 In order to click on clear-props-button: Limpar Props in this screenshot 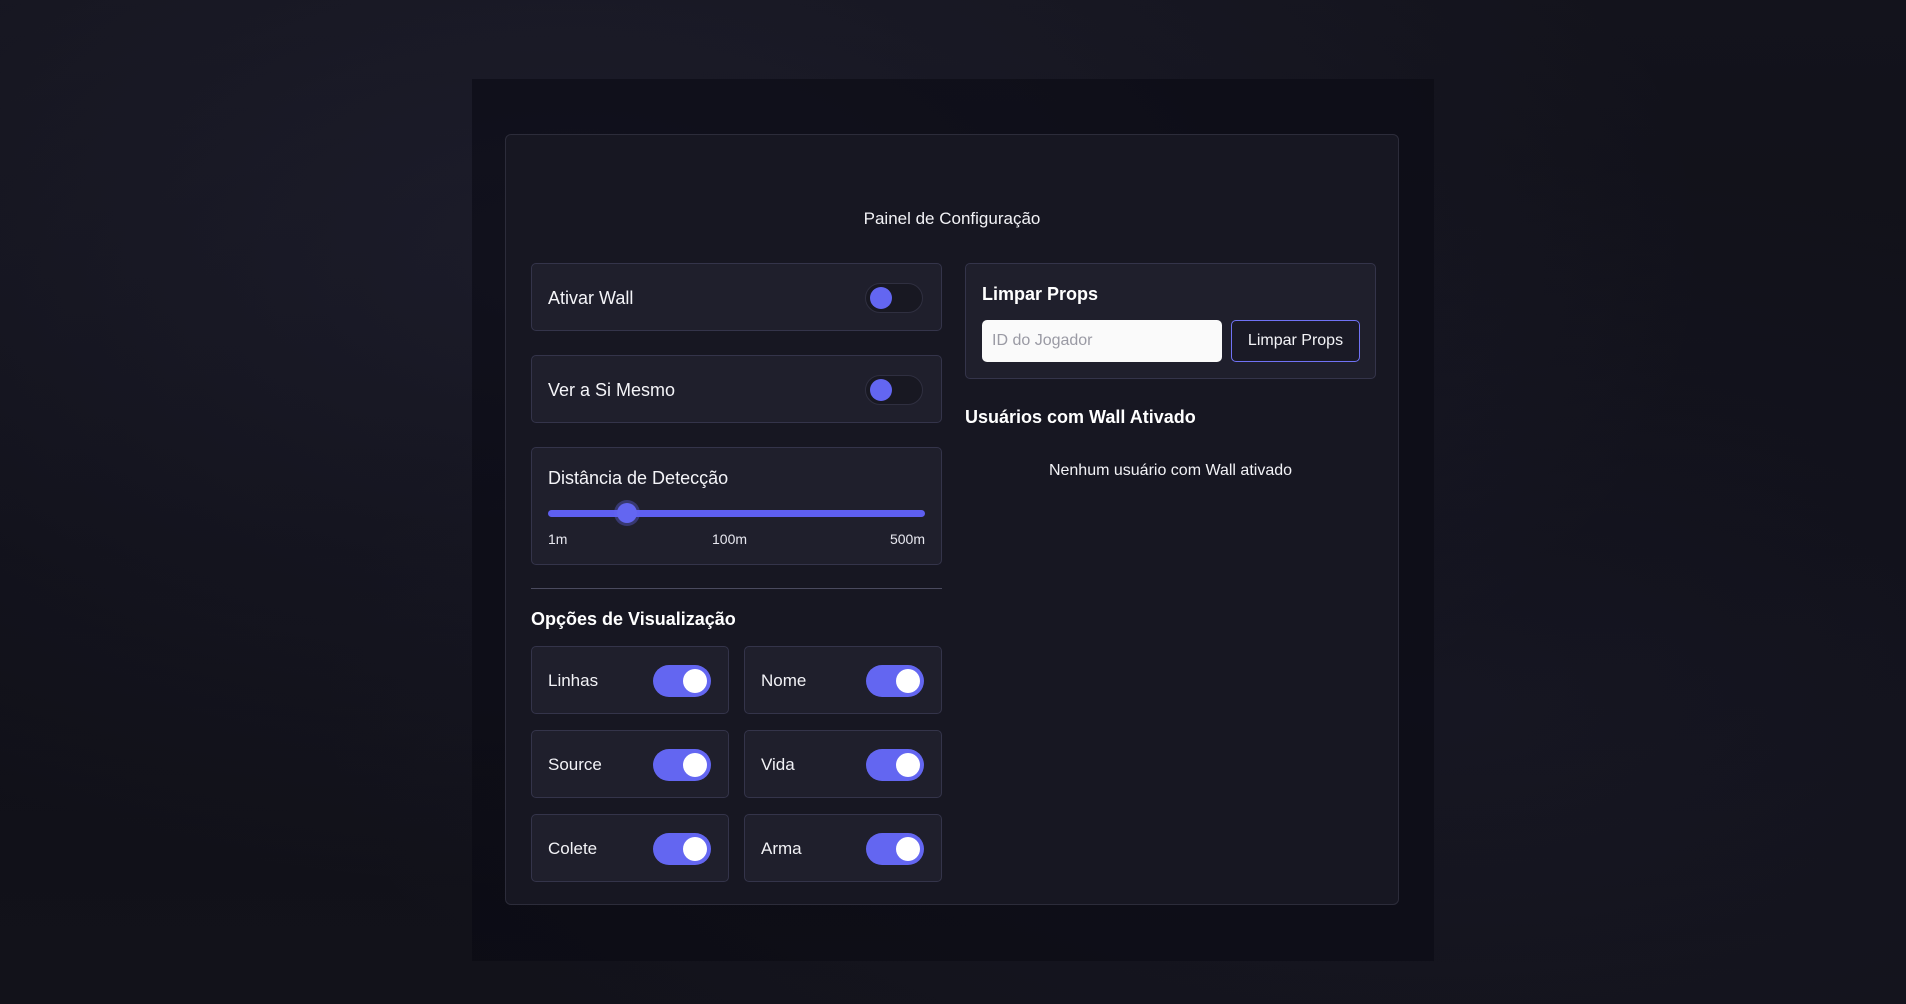, I will do `click(1295, 341)`.